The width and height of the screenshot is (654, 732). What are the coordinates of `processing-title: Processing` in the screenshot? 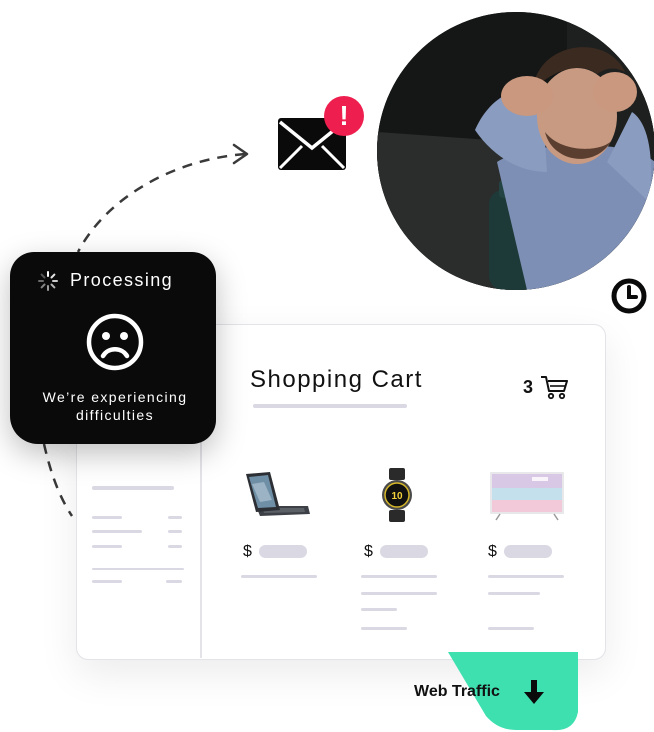 It's located at (122, 280).